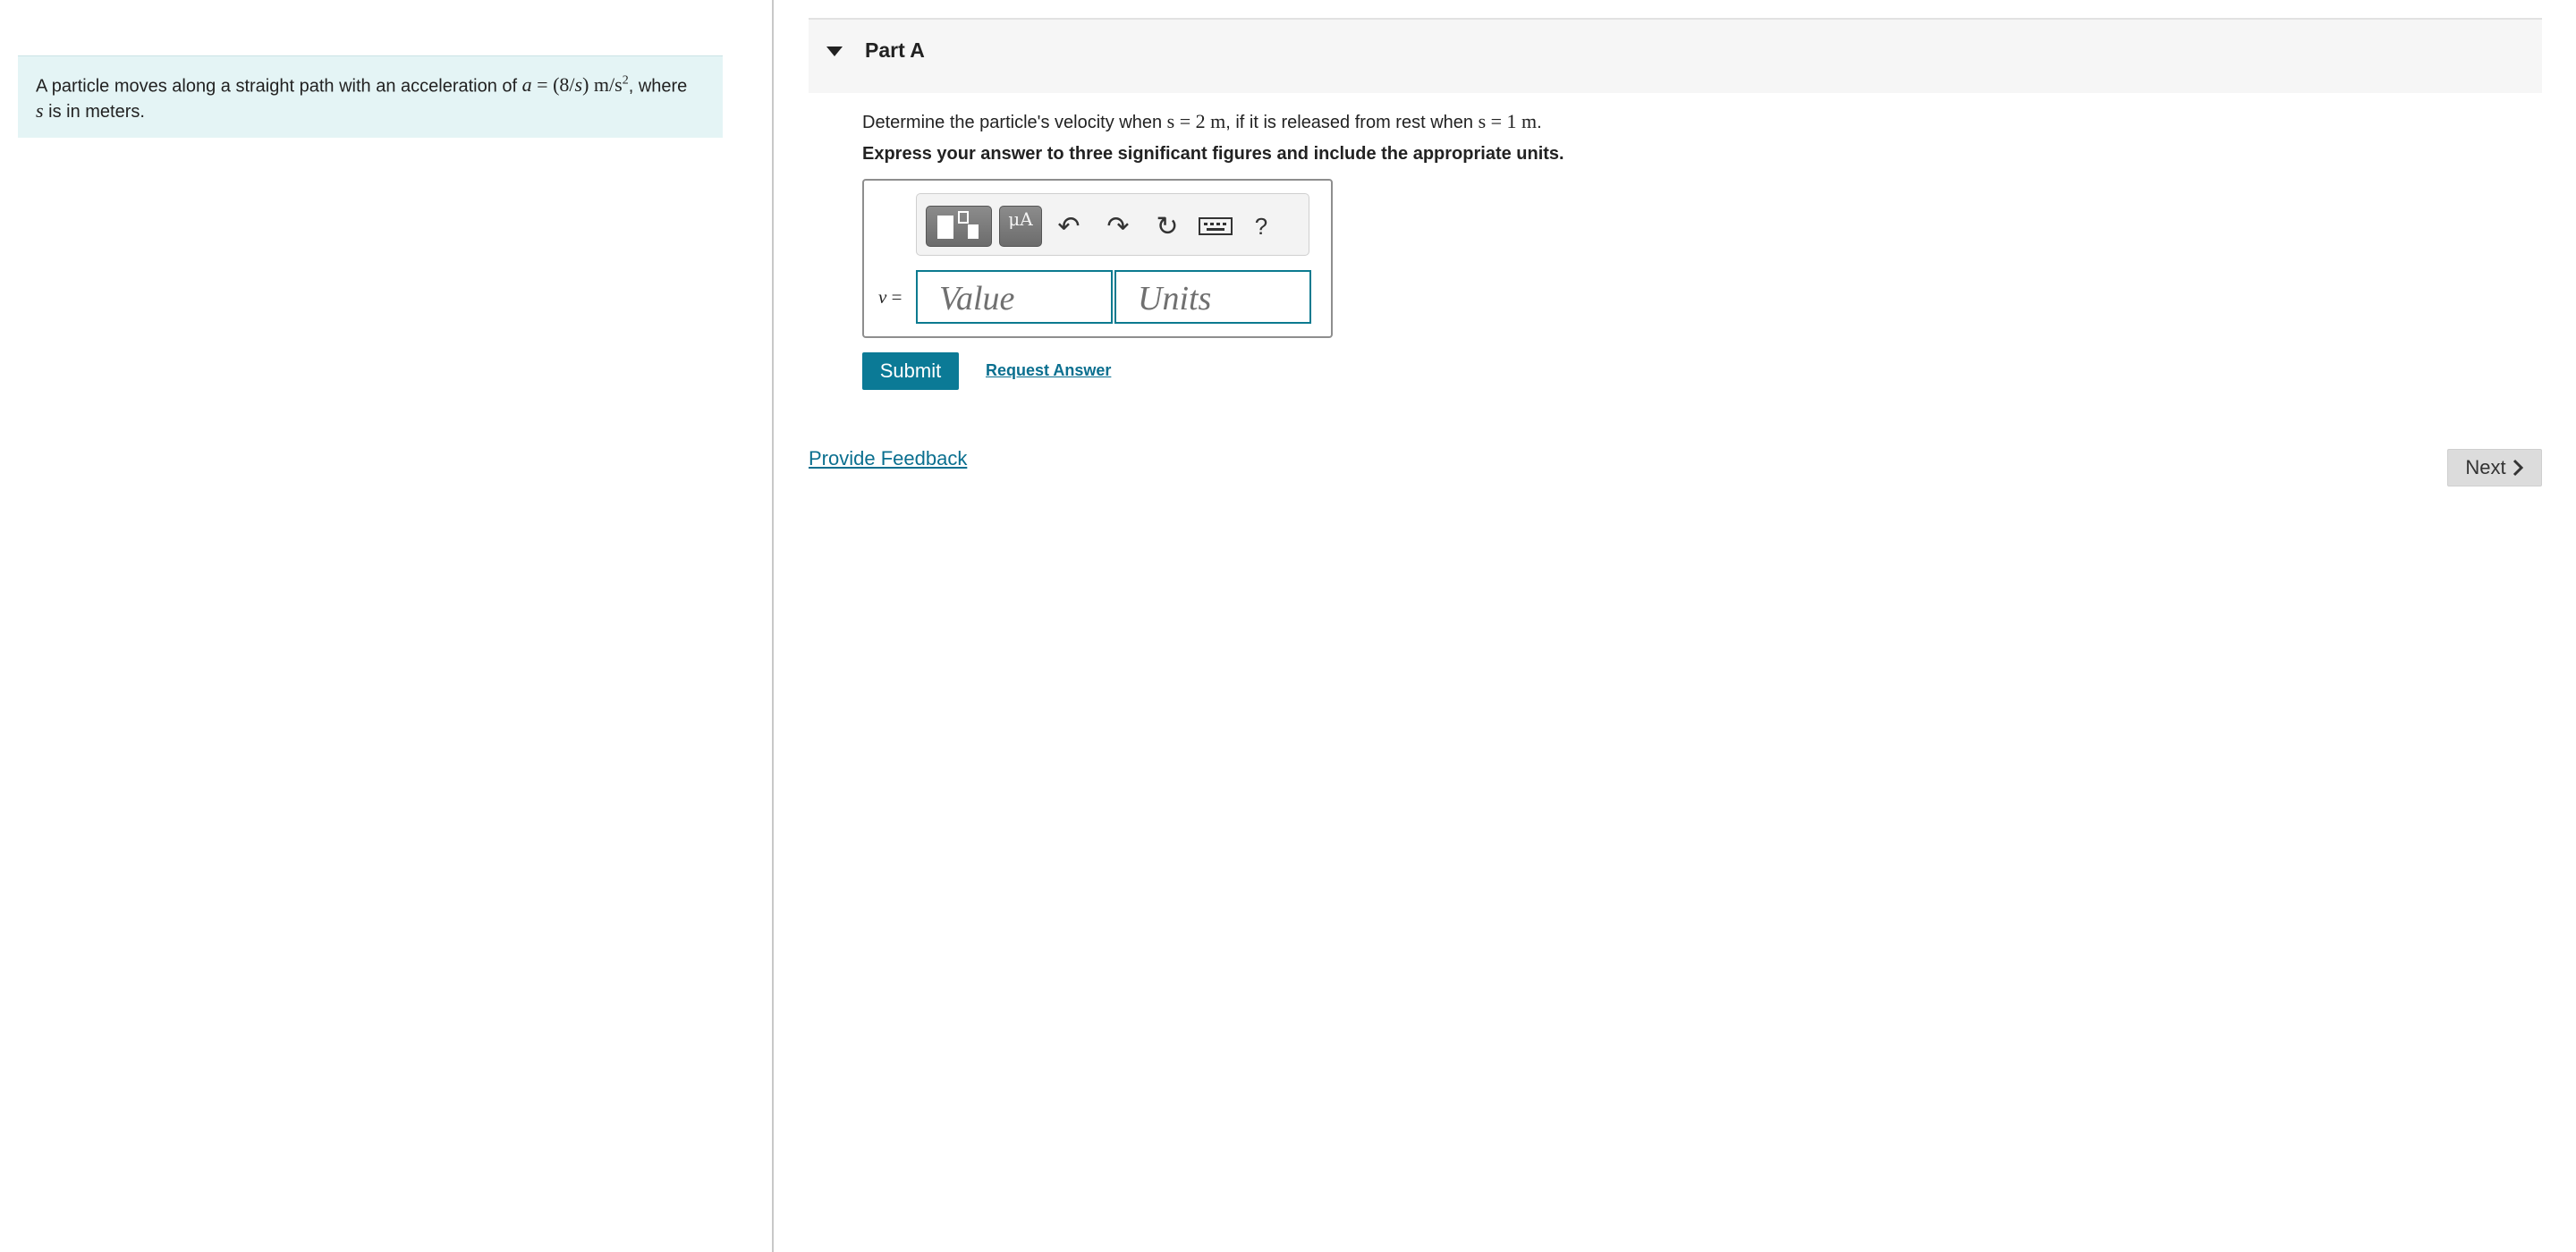 The width and height of the screenshot is (2576, 1252). I want to click on reset-button: ↻, so click(1167, 226).